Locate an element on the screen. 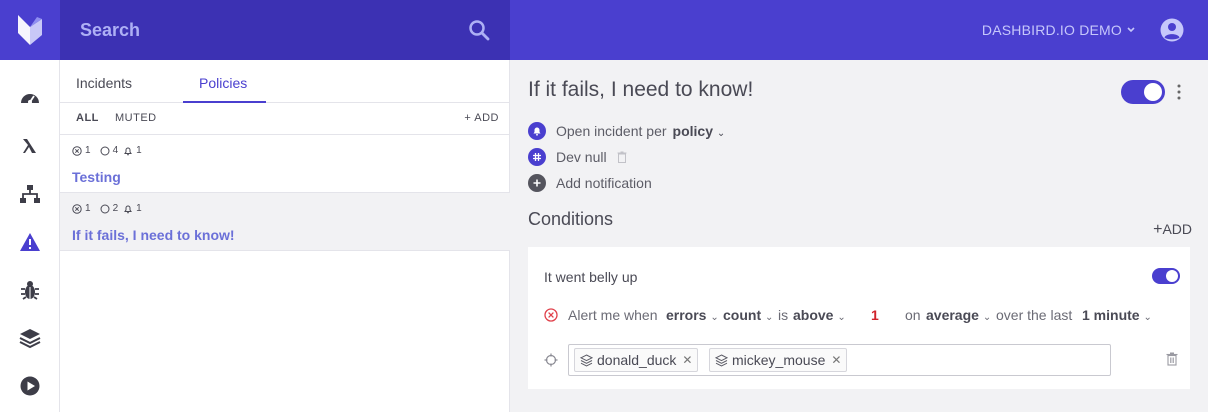 This screenshot has height=412, width=1208. user-avatar-icon is located at coordinates (1172, 30).